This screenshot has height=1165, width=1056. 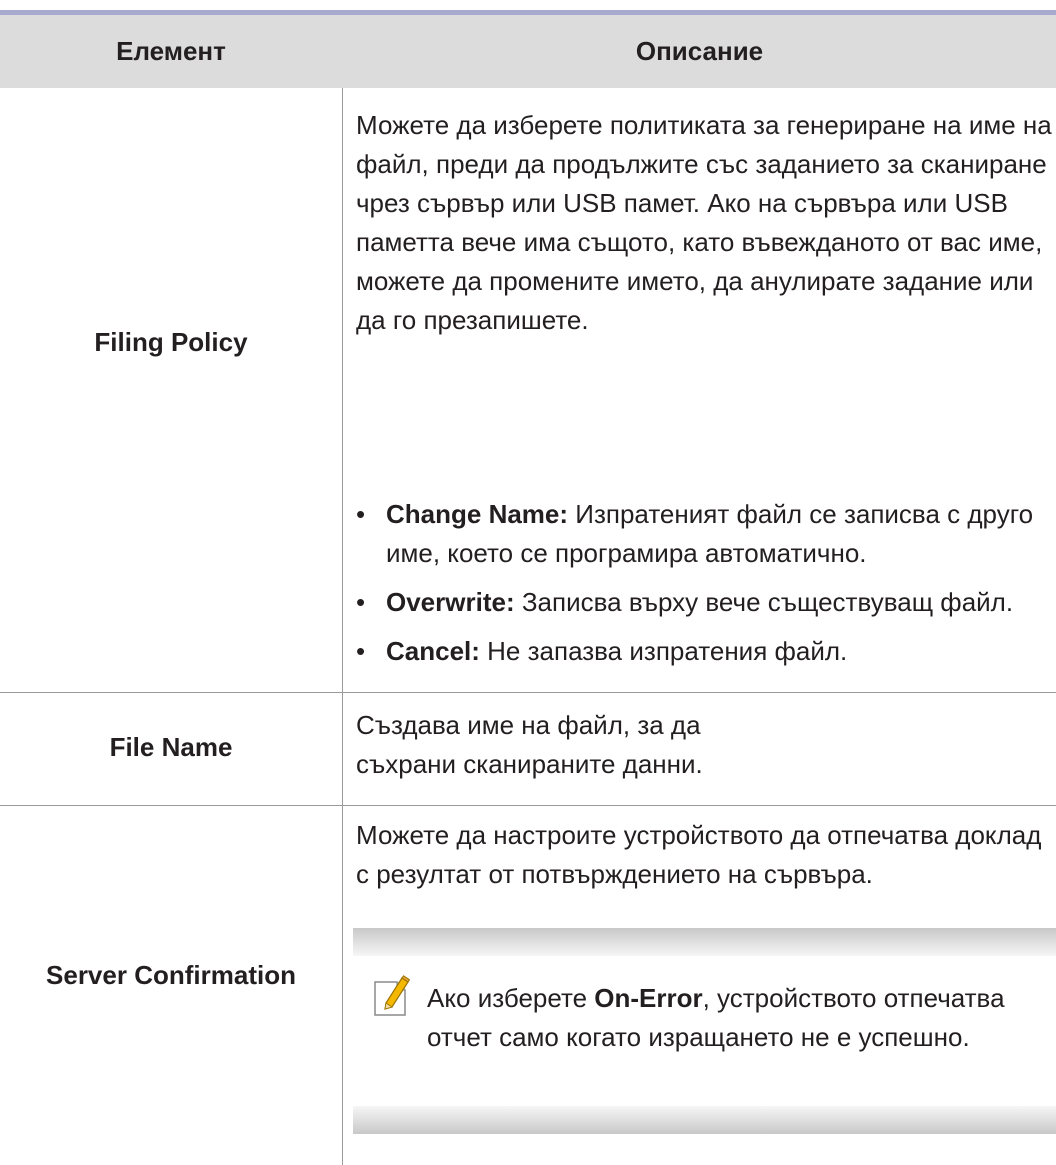 What do you see at coordinates (699, 51) in the screenshot?
I see `header-description: Описание` at bounding box center [699, 51].